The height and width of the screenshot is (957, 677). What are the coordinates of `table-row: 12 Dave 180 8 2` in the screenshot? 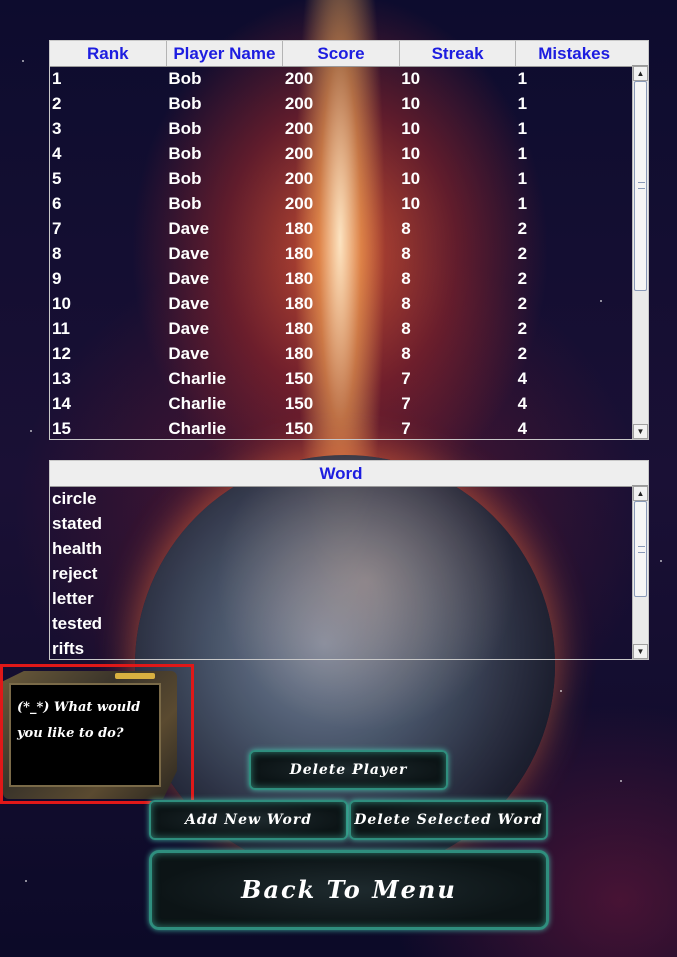 It's located at (341, 353).